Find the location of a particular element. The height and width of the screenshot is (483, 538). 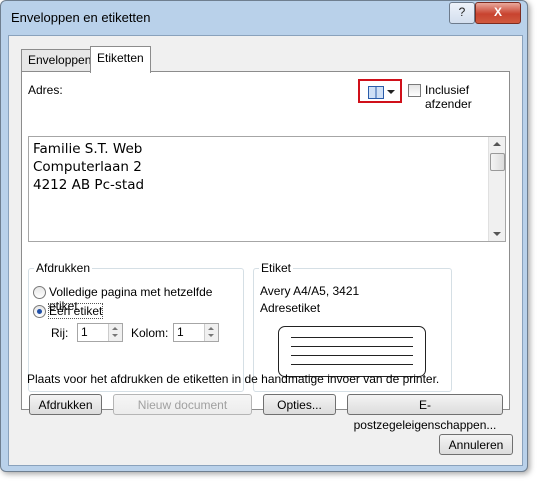

scroll-up-icon is located at coordinates (497, 144).